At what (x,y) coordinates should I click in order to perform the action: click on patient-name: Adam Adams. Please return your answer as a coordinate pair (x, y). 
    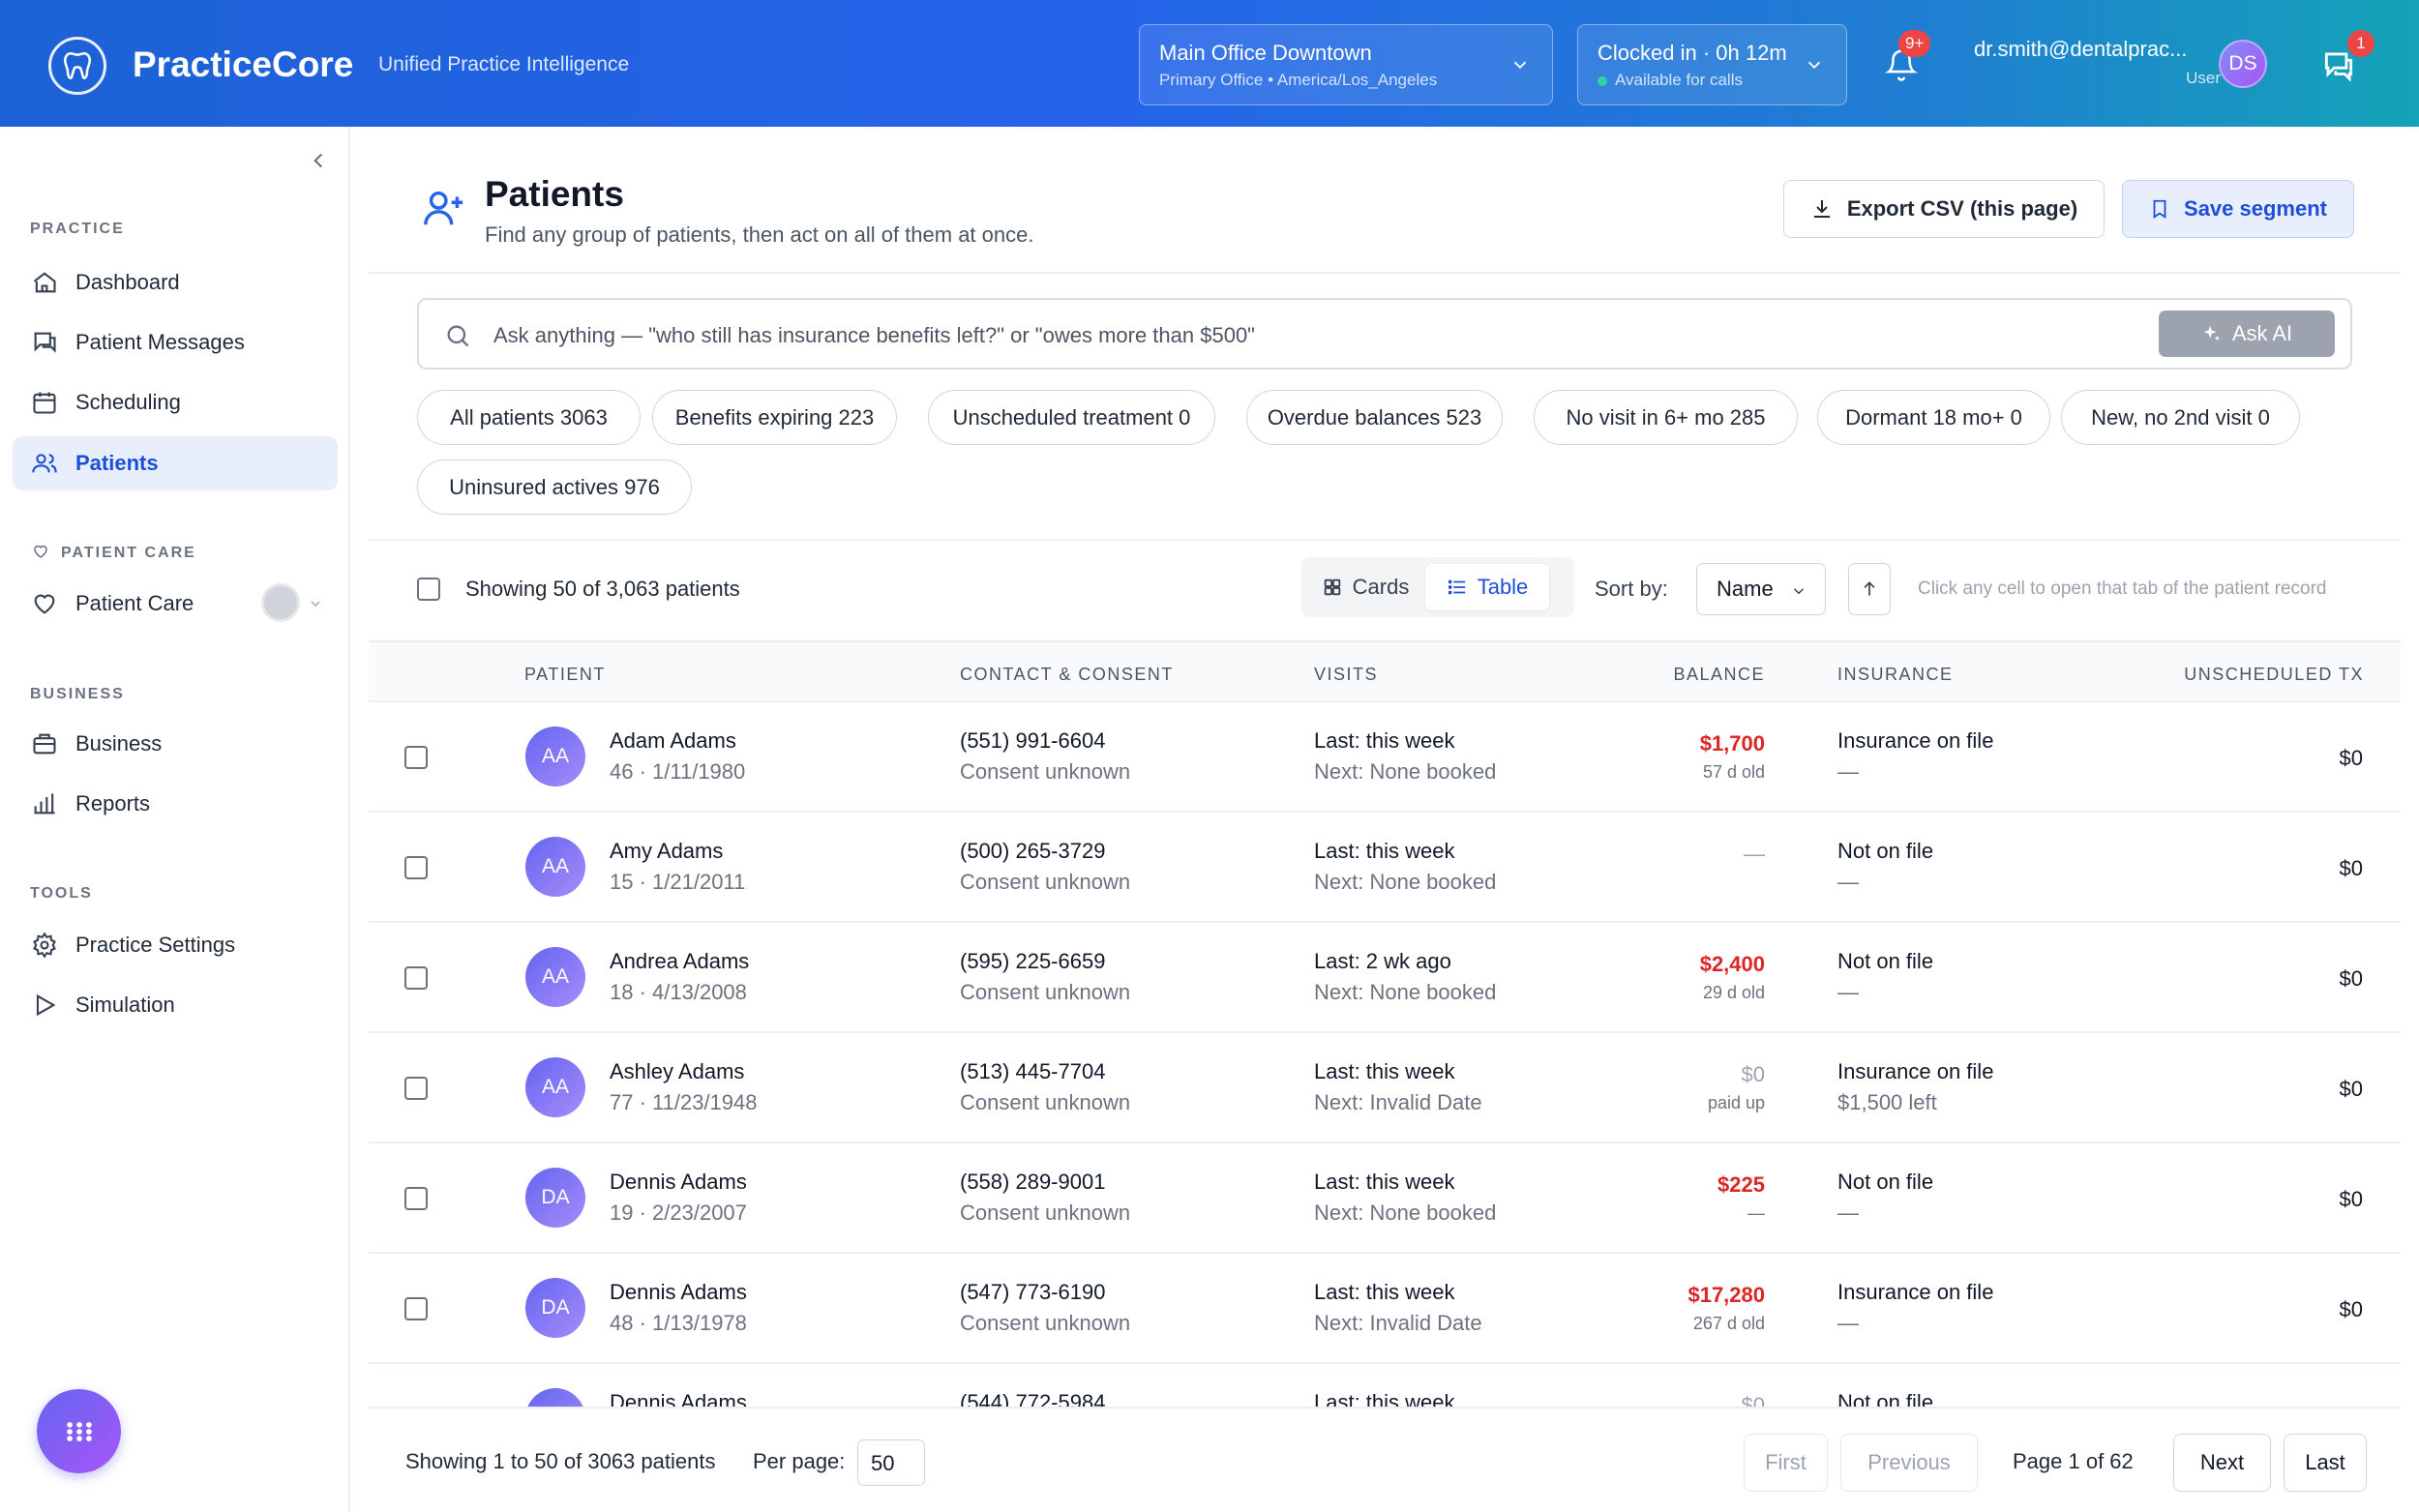
    Looking at the image, I should click on (673, 741).